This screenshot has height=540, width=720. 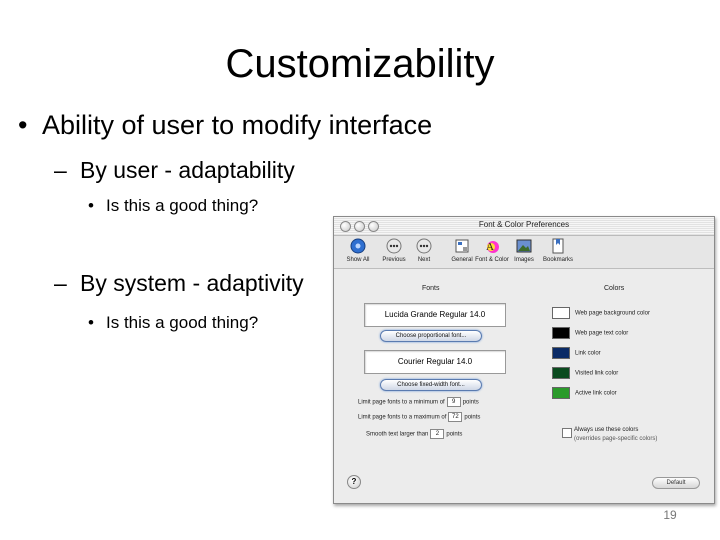 I want to click on sub-bullet-adaptability: – By user - adaptability, so click(x=174, y=170).